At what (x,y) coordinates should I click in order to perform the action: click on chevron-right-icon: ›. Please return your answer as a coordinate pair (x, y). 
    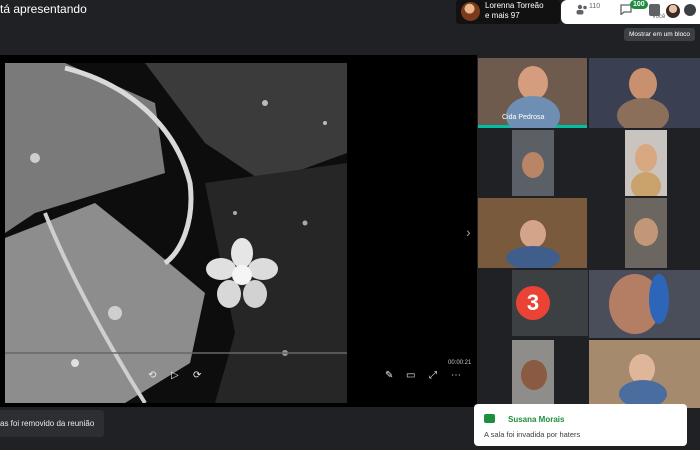
    Looking at the image, I should click on (468, 232).